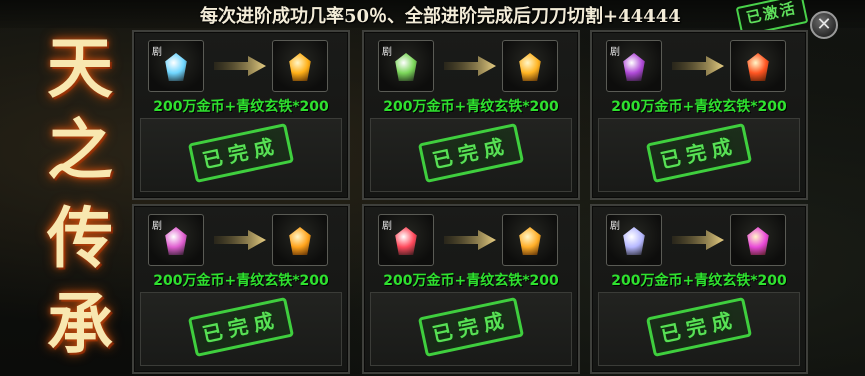  Describe the element at coordinates (80, 150) in the screenshot. I see `title-char-2: 之` at that location.